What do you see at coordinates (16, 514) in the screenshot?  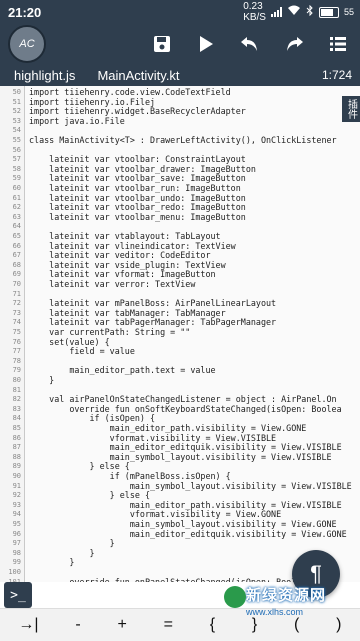 I see `line-number: 94` at bounding box center [16, 514].